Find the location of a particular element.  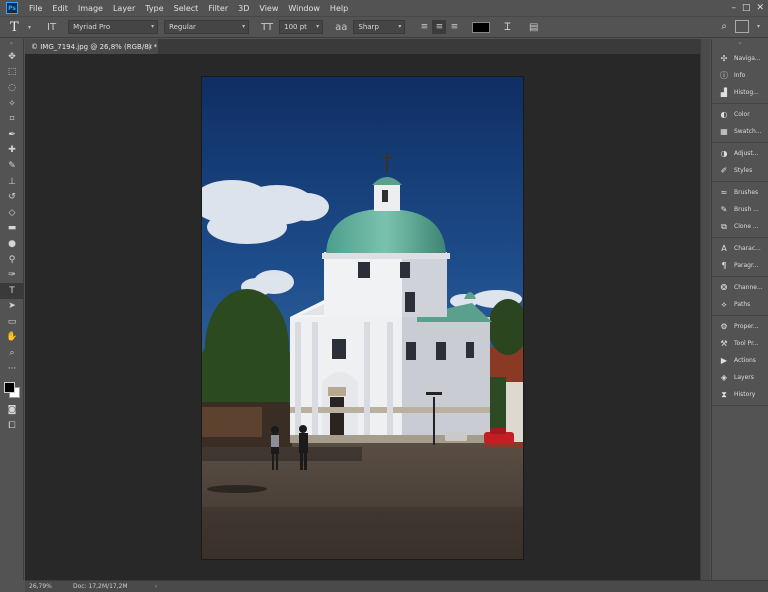

panel-label: Actions is located at coordinates (745, 360).